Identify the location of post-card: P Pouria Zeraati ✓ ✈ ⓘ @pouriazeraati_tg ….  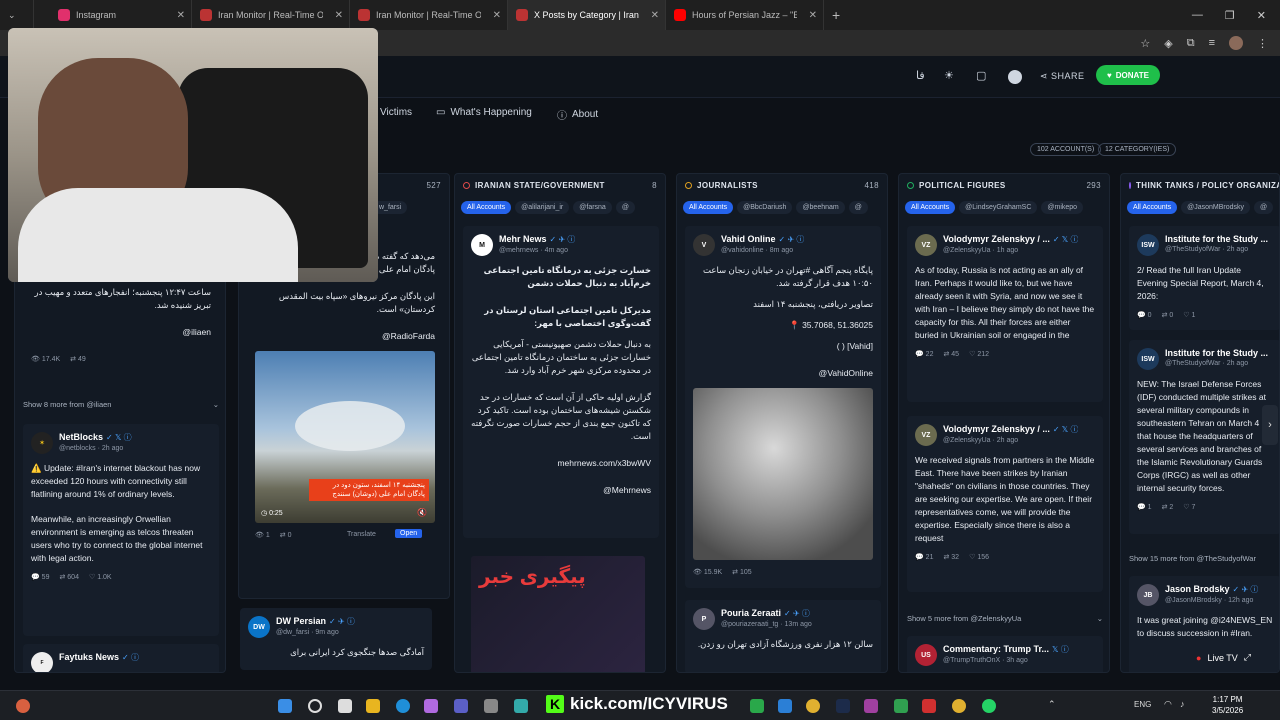
(783, 636).